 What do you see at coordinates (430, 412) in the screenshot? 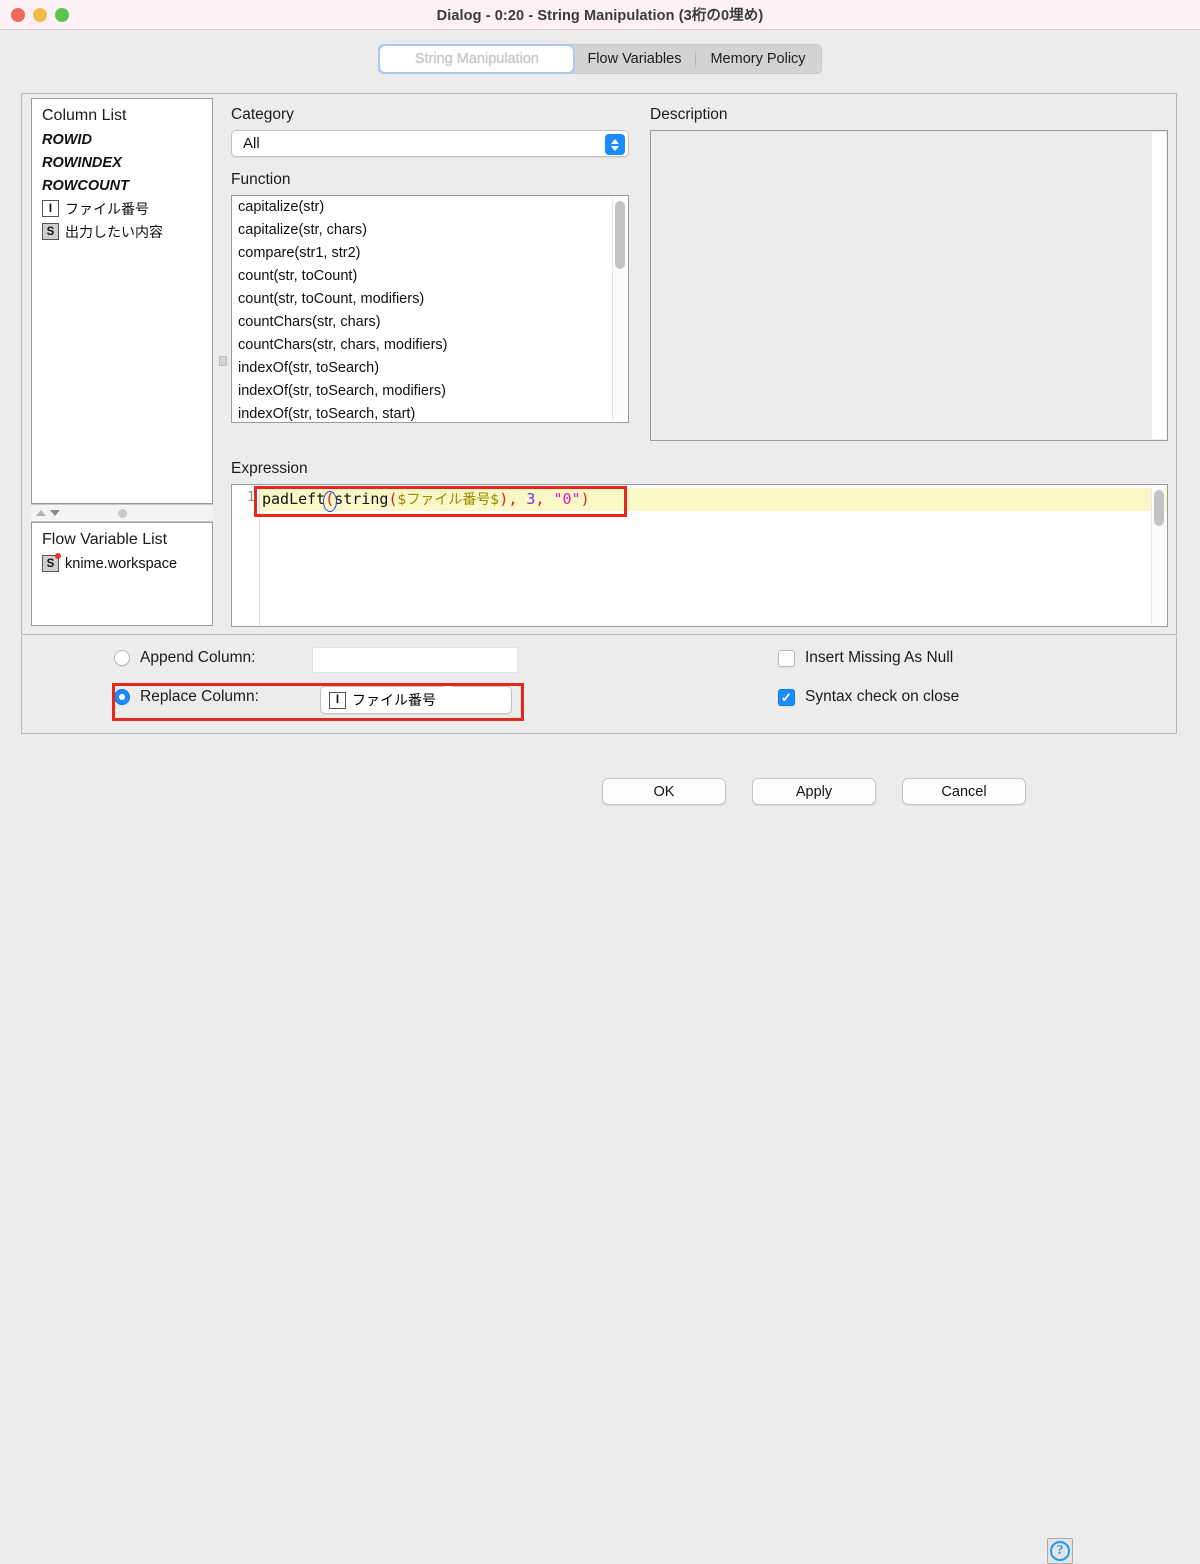
I see `list-item: indexOf(str, toSearch, start)` at bounding box center [430, 412].